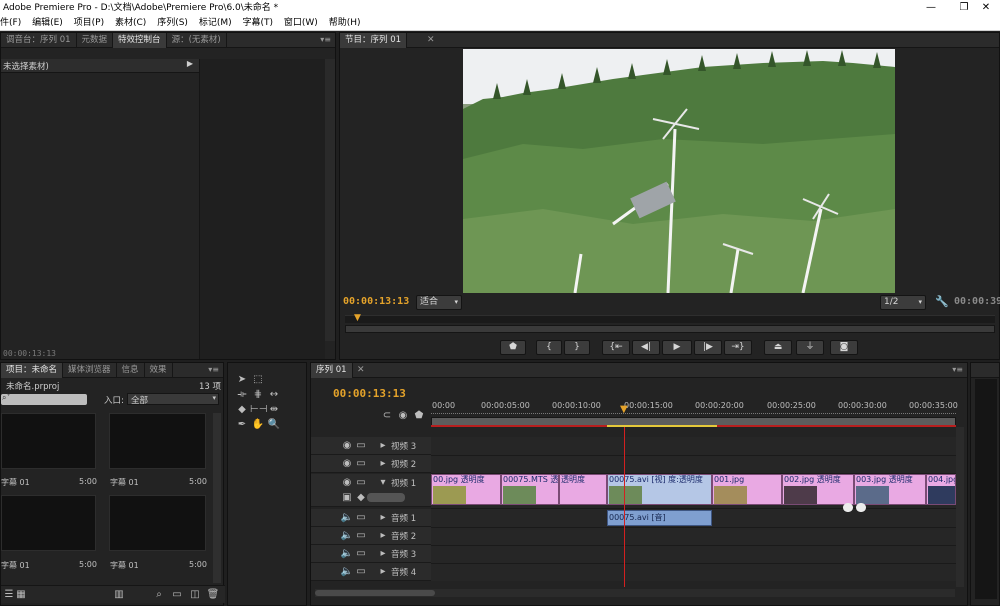  Describe the element at coordinates (635, 593) in the screenshot. I see `timeline-horizontal-scrollbar` at that location.